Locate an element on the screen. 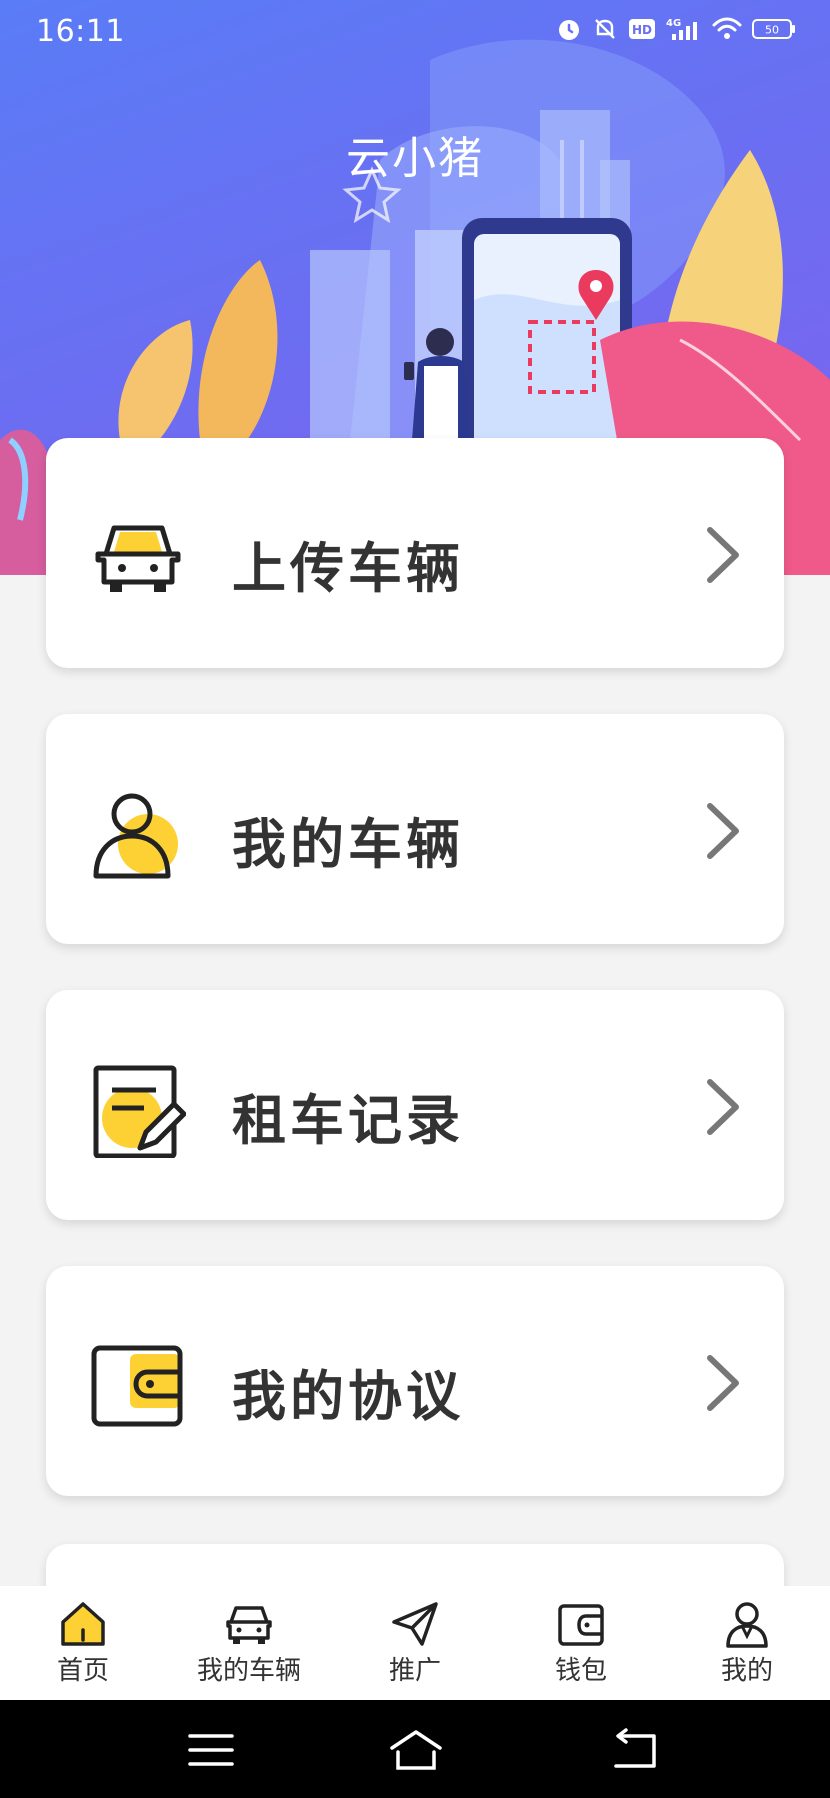 The height and width of the screenshot is (1798, 830). tab-promotion: 推广 is located at coordinates (415, 1643).